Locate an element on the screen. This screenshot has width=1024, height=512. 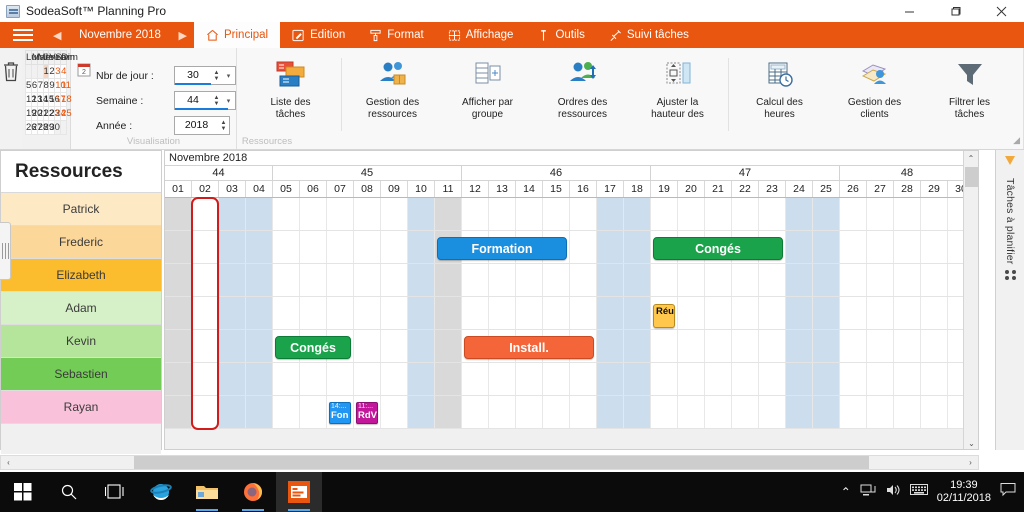
scroll-down-button: ⌄ is located at coordinates (971, 442).